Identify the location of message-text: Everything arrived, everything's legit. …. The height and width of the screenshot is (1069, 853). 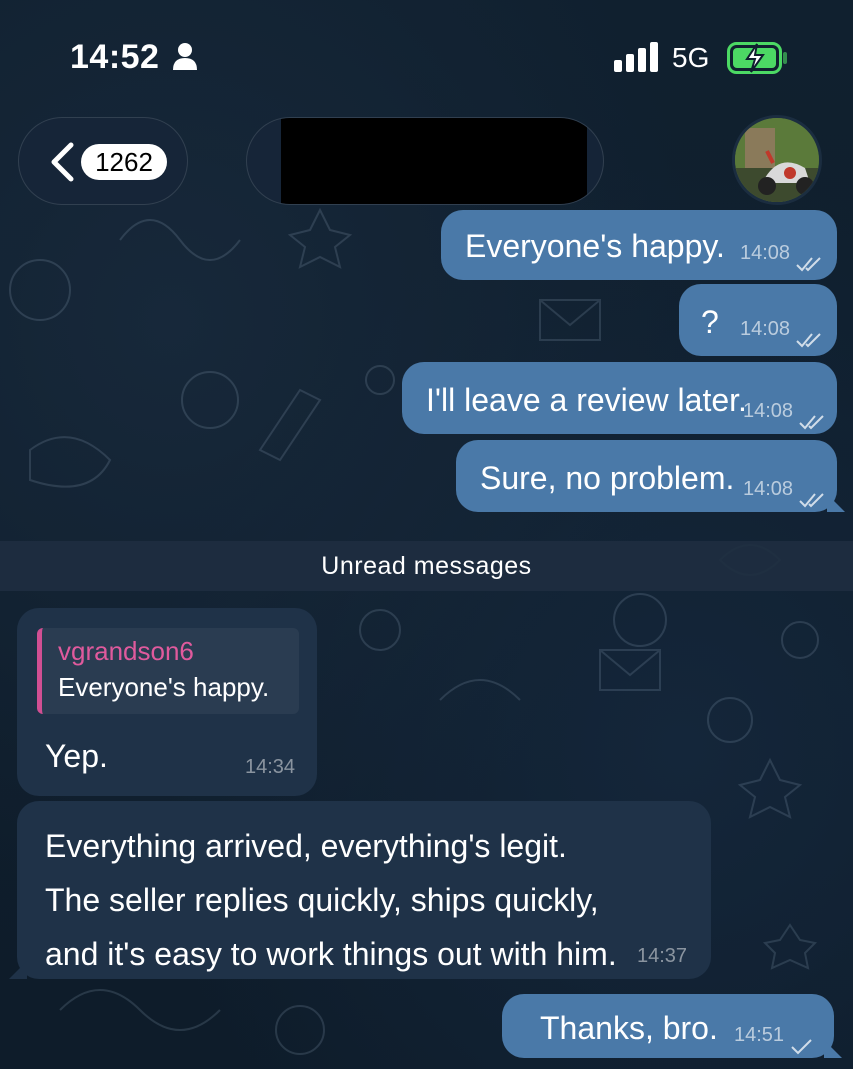
(331, 900).